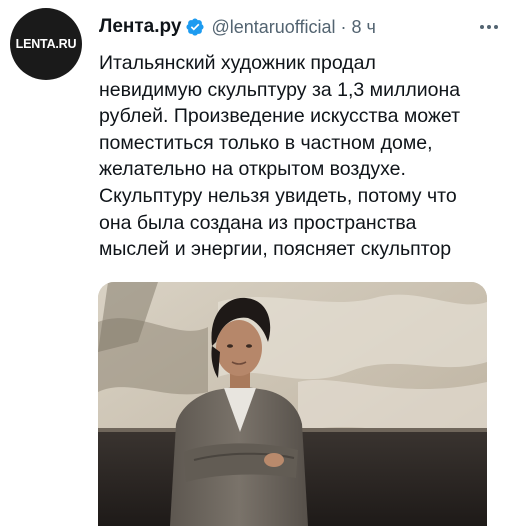 This screenshot has height=526, width=523. I want to click on tweet-text-line: Скульптуру нельзя увидеть, потому что, so click(278, 195).